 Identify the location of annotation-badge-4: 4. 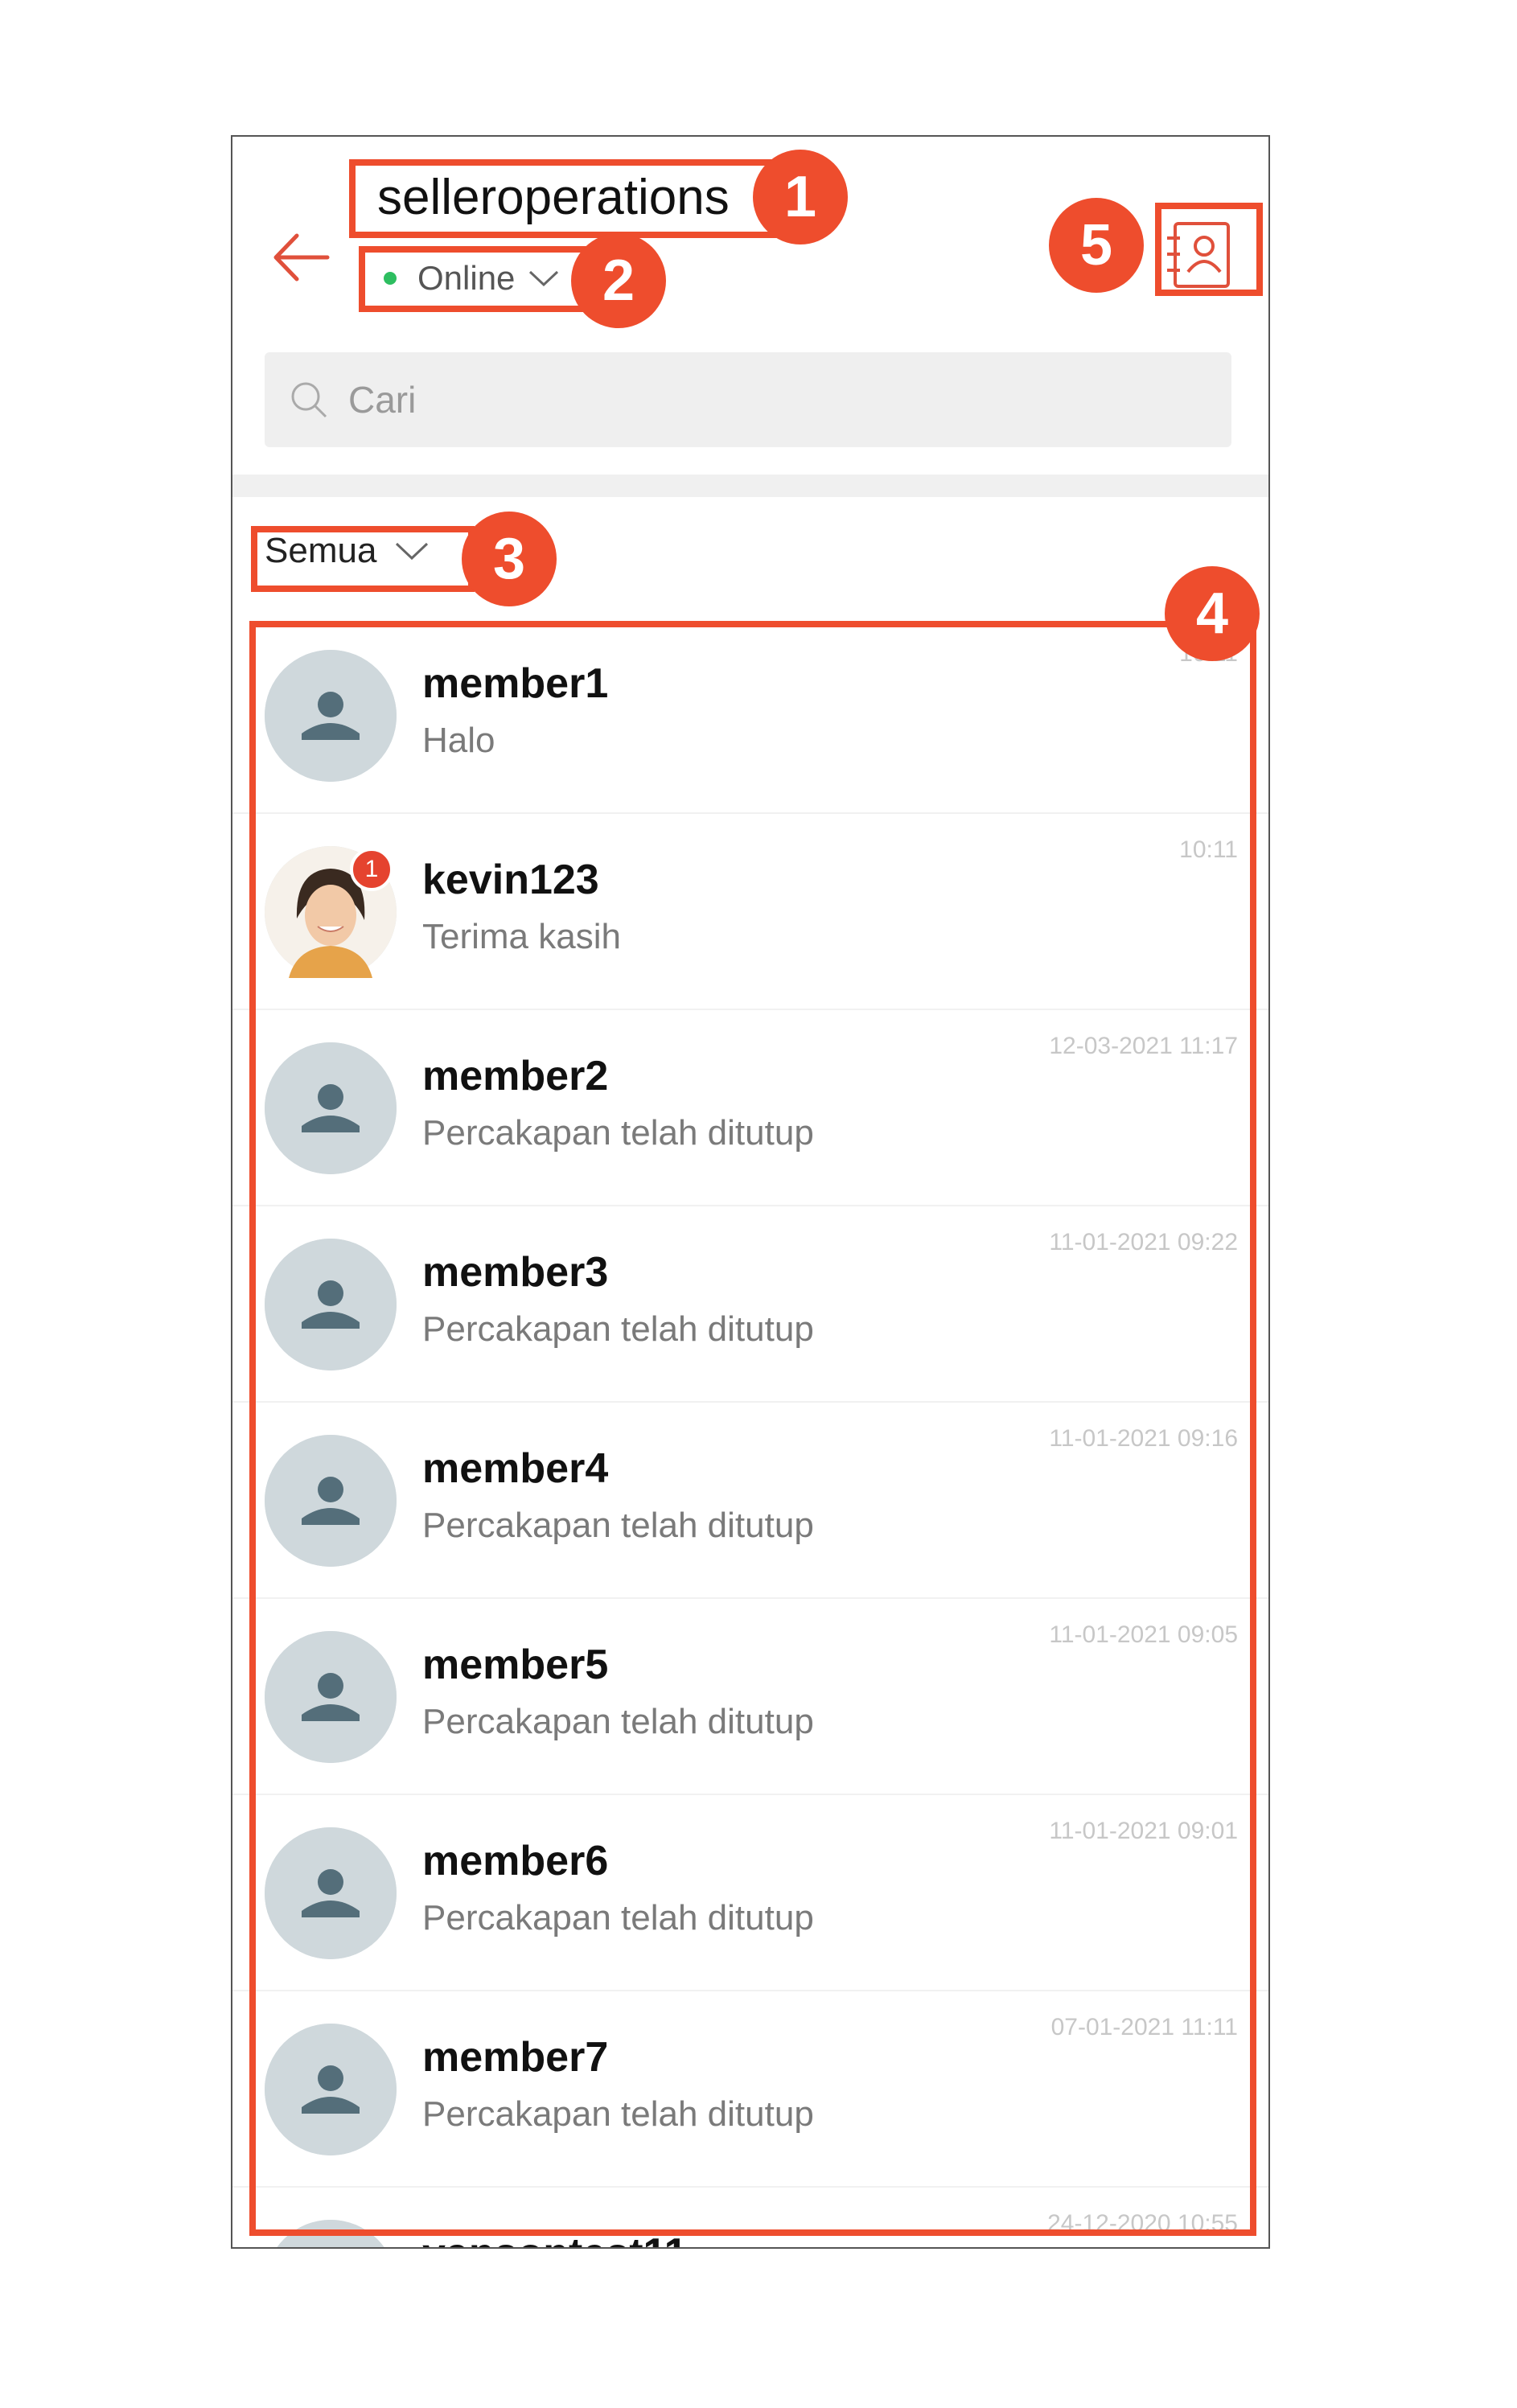
(1212, 613).